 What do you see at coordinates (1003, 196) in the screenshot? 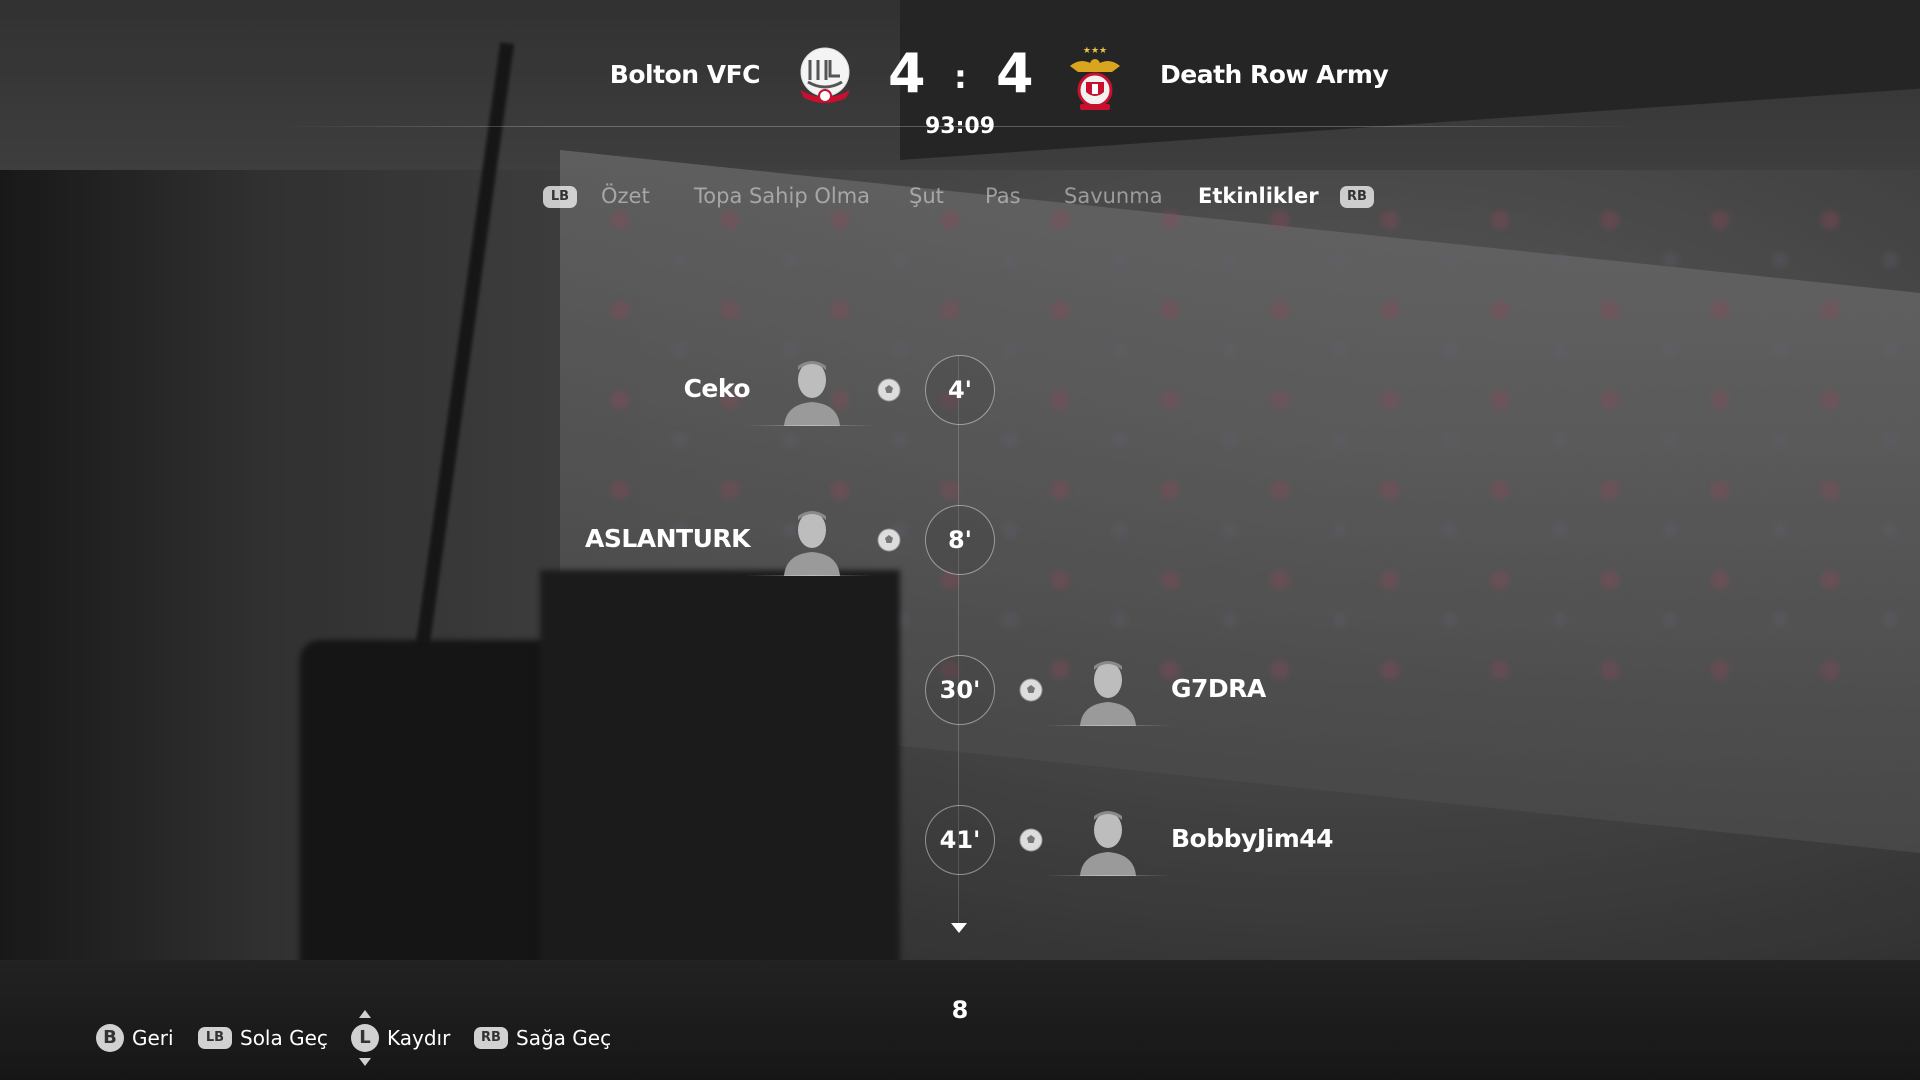
I see `tab-passes: Pas` at bounding box center [1003, 196].